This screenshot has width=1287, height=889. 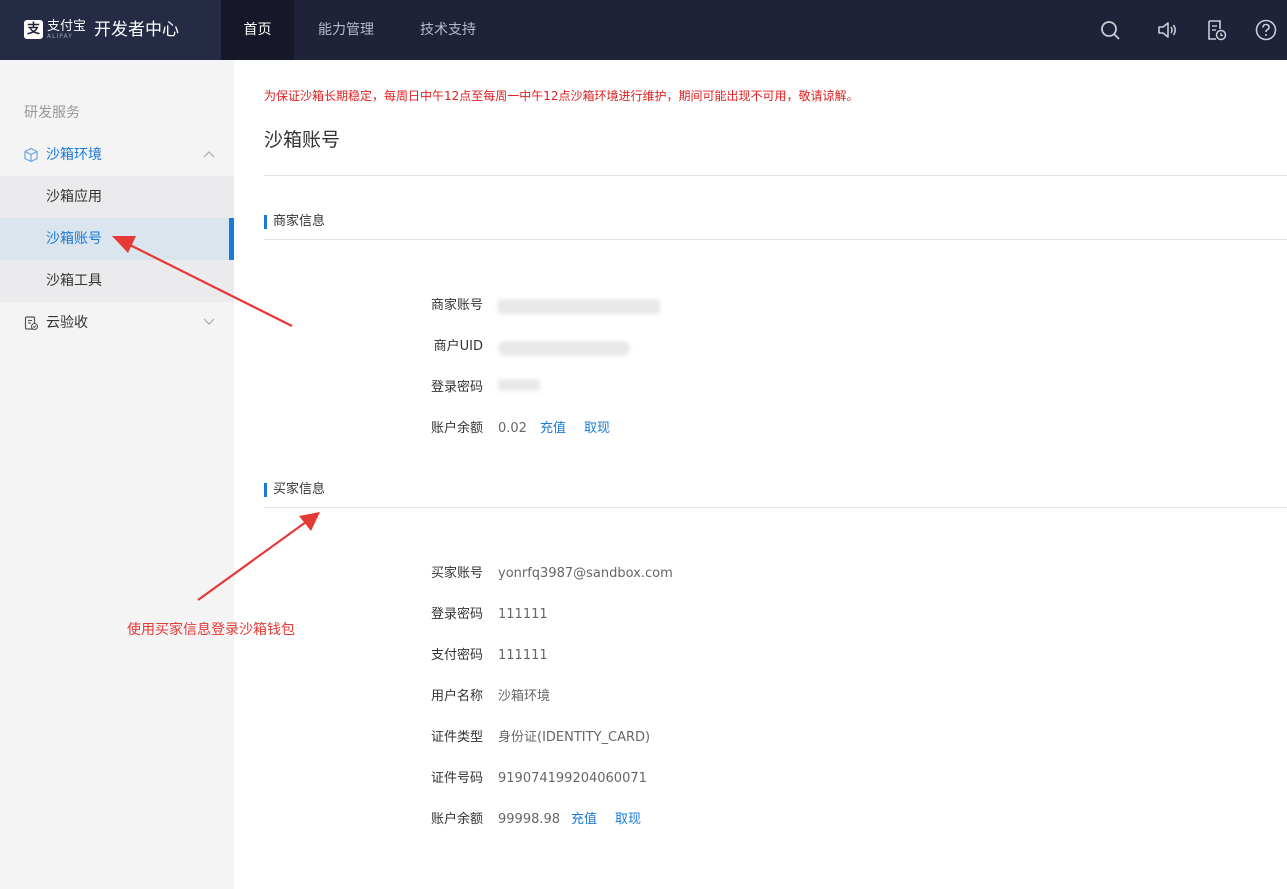 I want to click on brand-area: 支 支付宝 ALIPAY 开发者中心, so click(x=110, y=30).